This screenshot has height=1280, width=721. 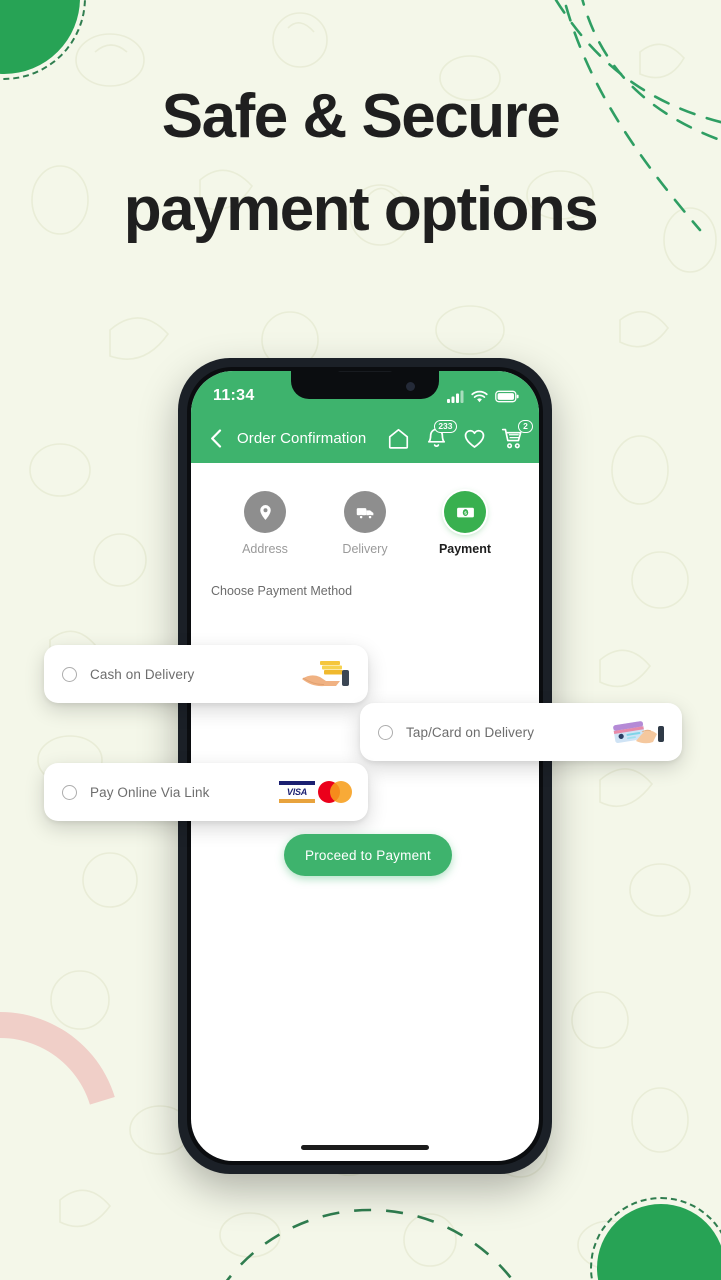 What do you see at coordinates (440, 435) in the screenshot?
I see `notifications-button: 233` at bounding box center [440, 435].